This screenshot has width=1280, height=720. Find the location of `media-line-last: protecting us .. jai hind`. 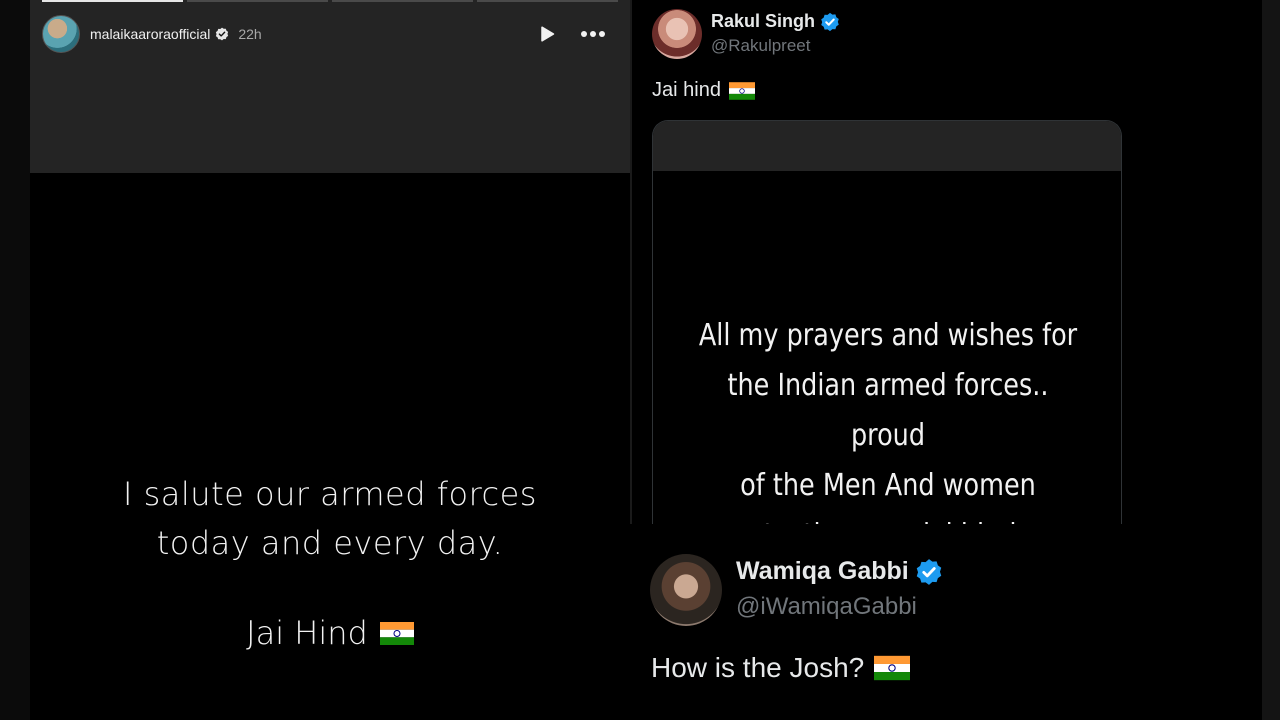

media-line-last: protecting us .. jai hind is located at coordinates (888, 517).